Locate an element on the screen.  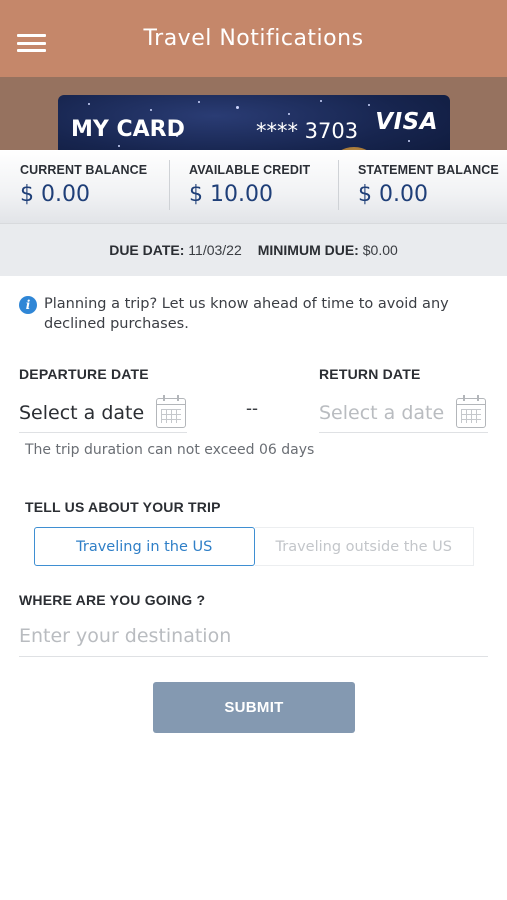
trip-type-label: TELL US ABOUT YOUR TRIP is located at coordinates (123, 507).